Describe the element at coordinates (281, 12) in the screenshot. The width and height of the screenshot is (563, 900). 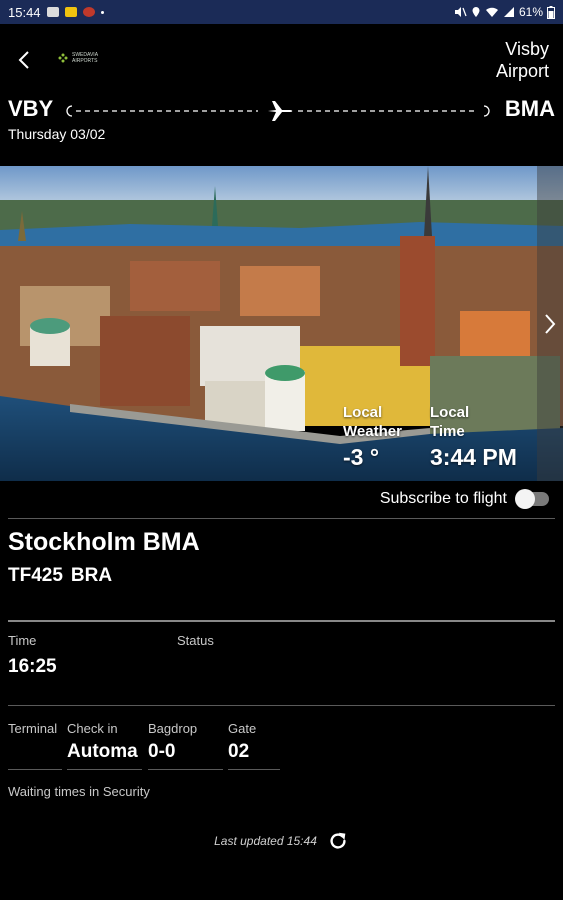
I see `status-bar: 15:44 61%` at that location.